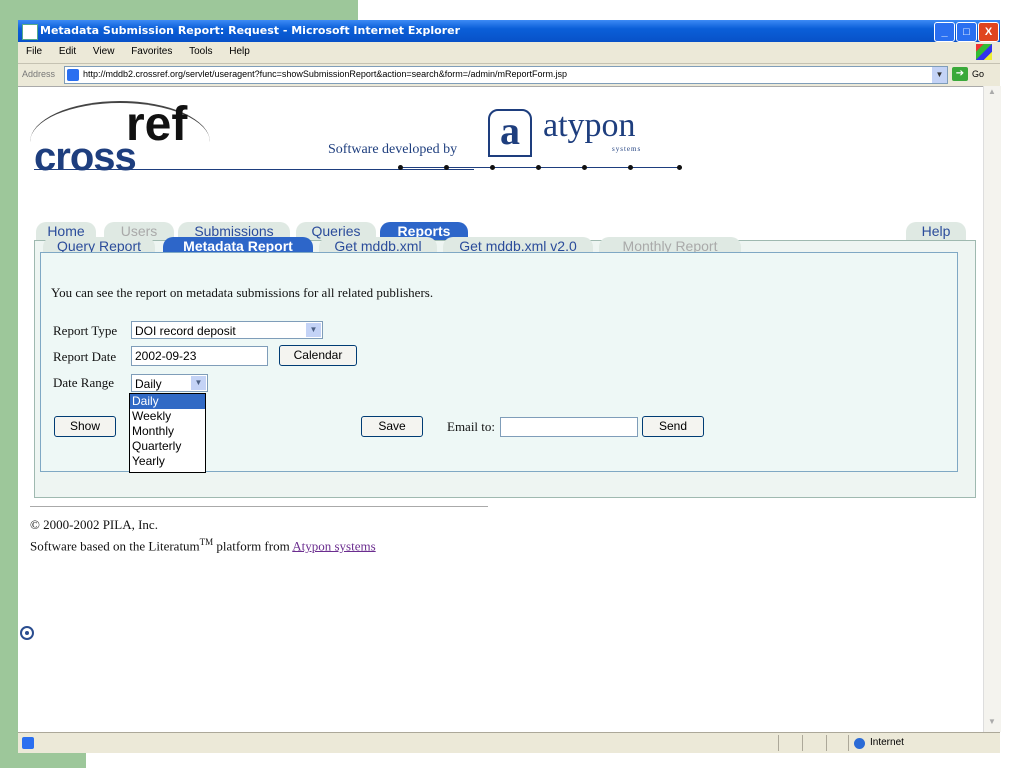 Image resolution: width=1024 pixels, height=768 pixels. Describe the element at coordinates (167, 416) in the screenshot. I see `option-weekly: Weekly` at that location.